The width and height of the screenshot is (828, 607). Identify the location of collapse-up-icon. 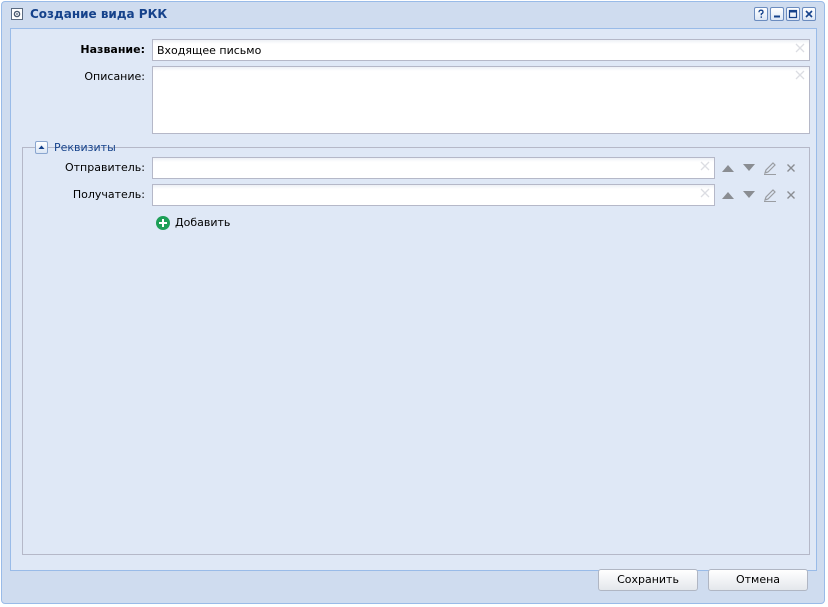
(41, 147).